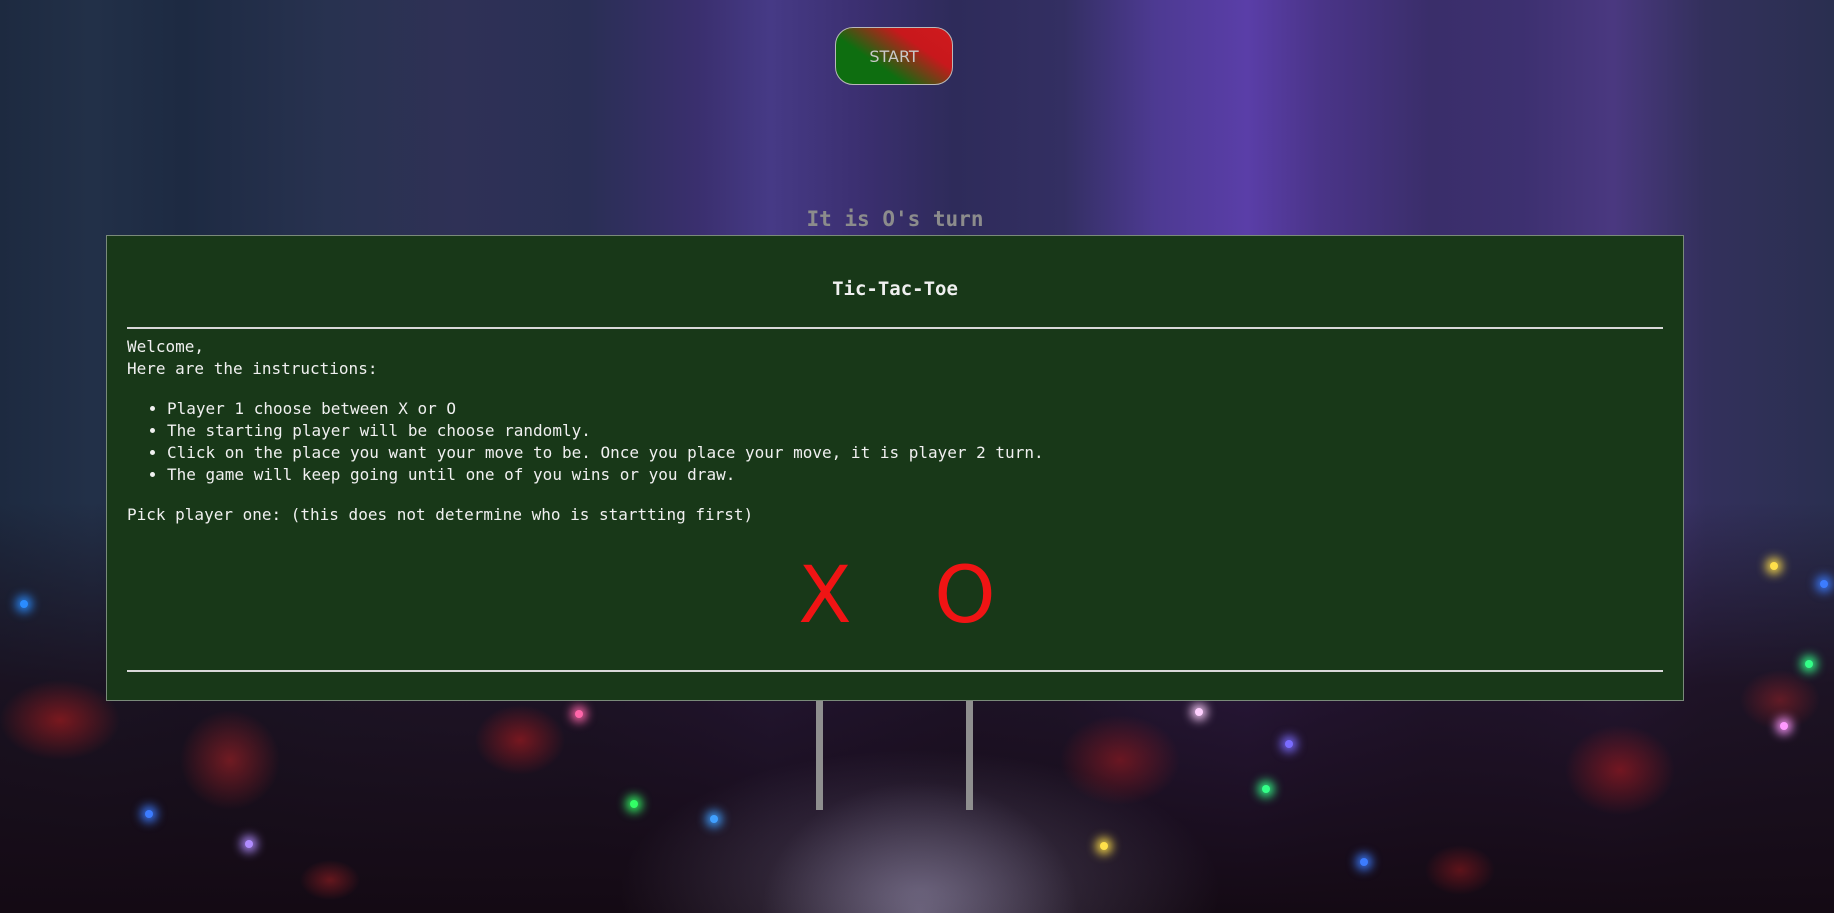  Describe the element at coordinates (895, 219) in the screenshot. I see `turn-status: It is O's turn` at that location.